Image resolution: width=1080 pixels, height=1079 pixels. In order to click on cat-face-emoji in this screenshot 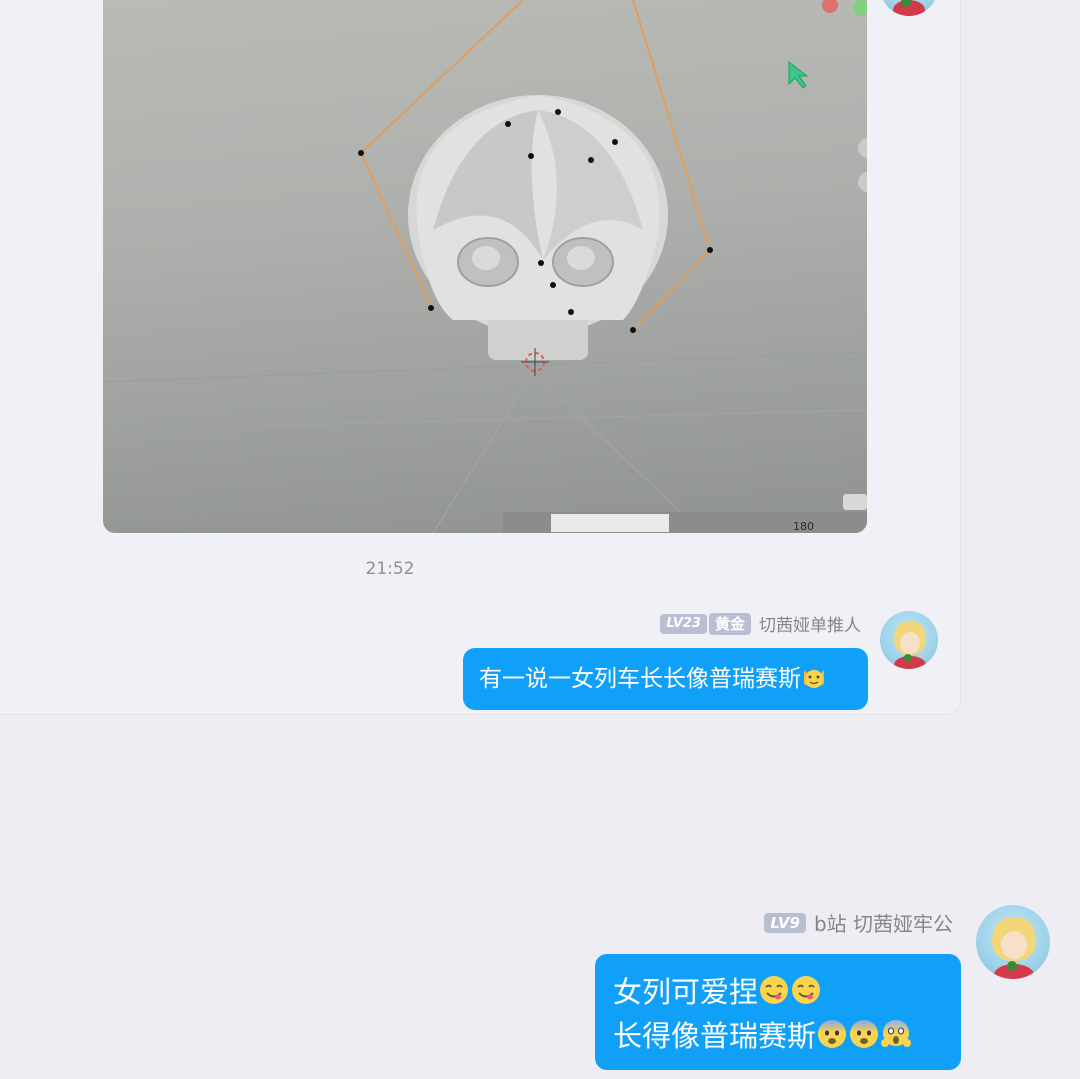, I will do `click(814, 683)`.